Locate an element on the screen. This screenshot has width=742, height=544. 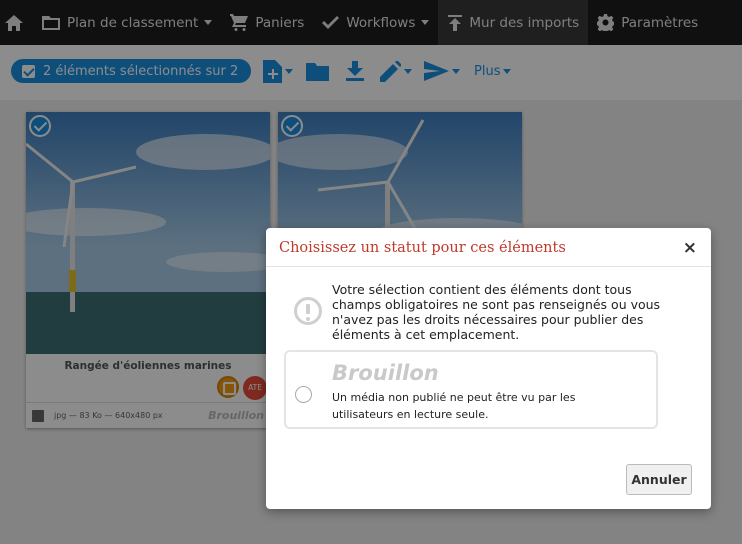
cancel-button: Annuler is located at coordinates (659, 479).